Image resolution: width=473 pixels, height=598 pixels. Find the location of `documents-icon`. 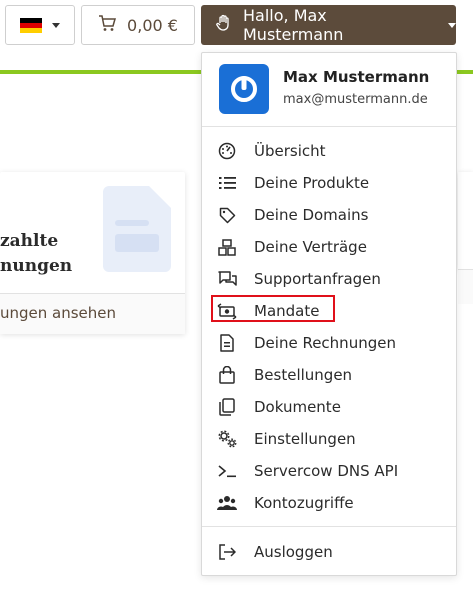

documents-icon is located at coordinates (227, 407).